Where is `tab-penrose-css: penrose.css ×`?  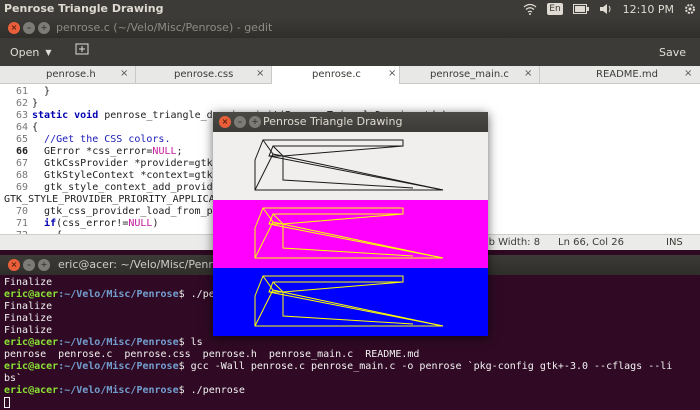
tab-penrose-css: penrose.css × is located at coordinates (204, 75).